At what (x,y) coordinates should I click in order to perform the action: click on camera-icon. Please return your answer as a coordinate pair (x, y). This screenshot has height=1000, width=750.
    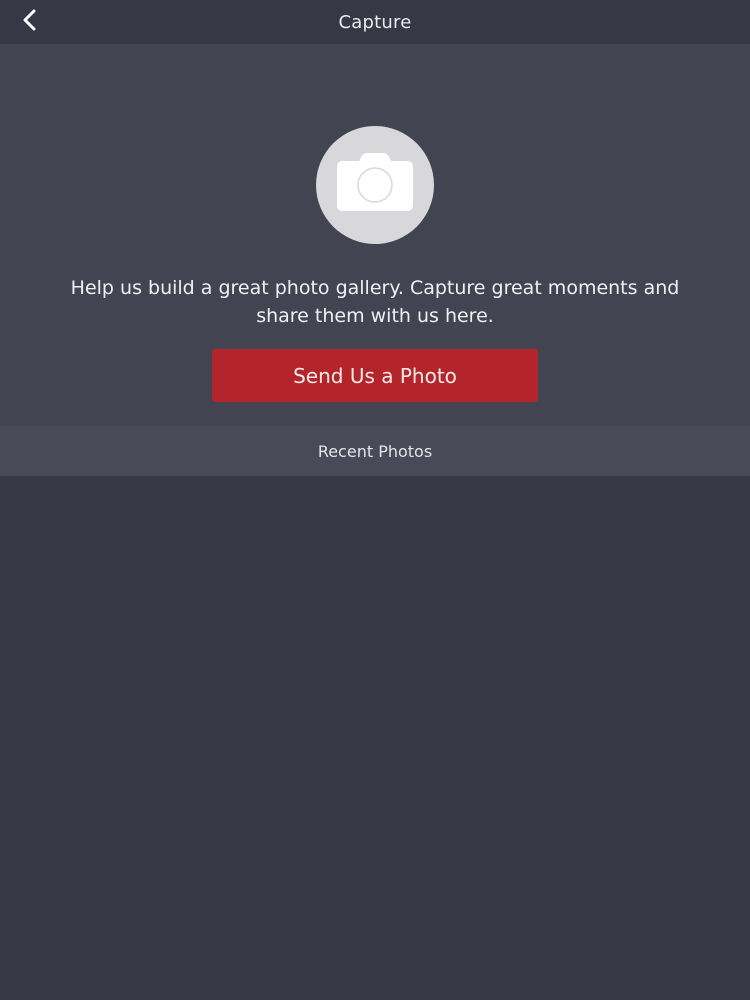
    Looking at the image, I should click on (375, 185).